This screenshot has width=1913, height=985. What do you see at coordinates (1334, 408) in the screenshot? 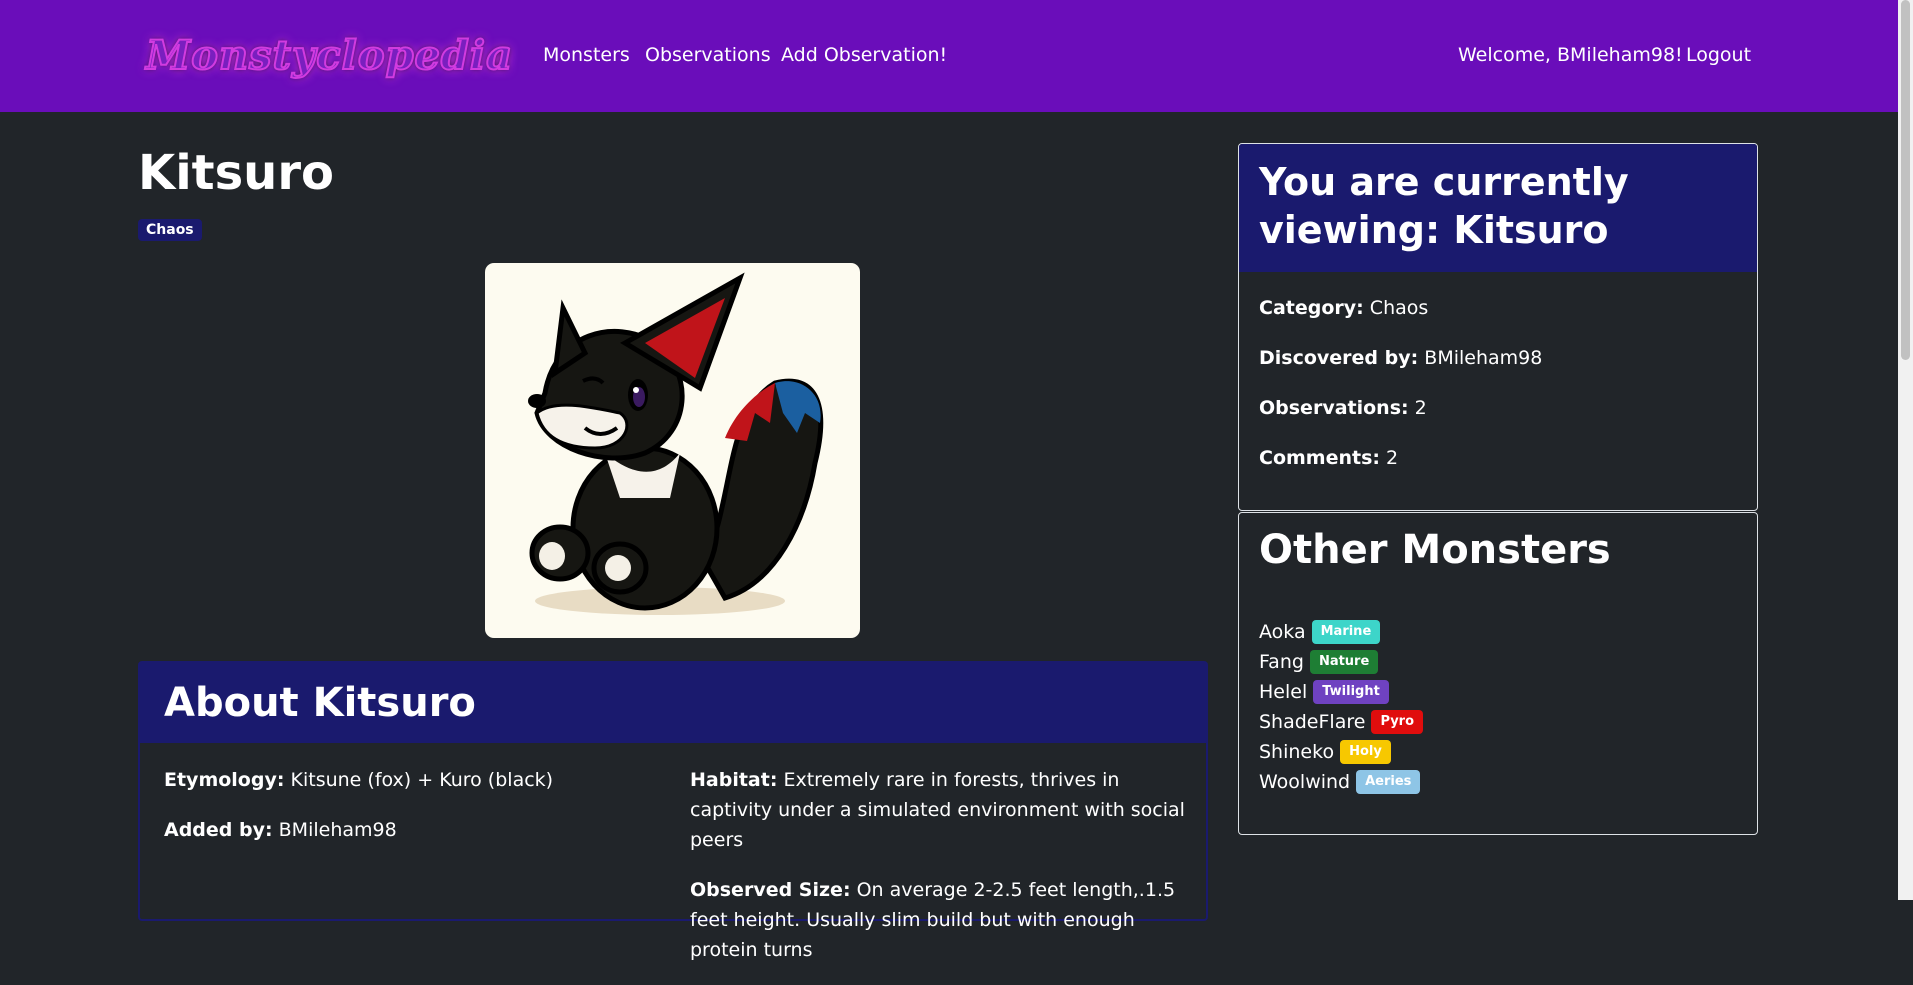
I see `viewing-observations-label: Observations:` at bounding box center [1334, 408].